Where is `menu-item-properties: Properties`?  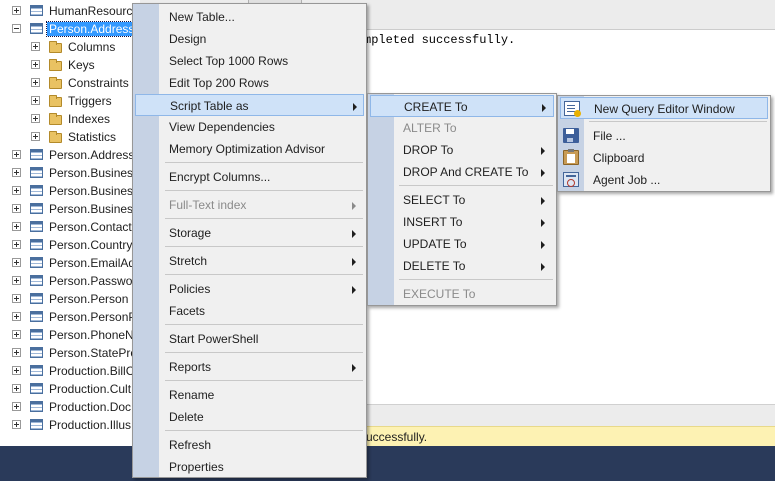 menu-item-properties: Properties is located at coordinates (249, 467).